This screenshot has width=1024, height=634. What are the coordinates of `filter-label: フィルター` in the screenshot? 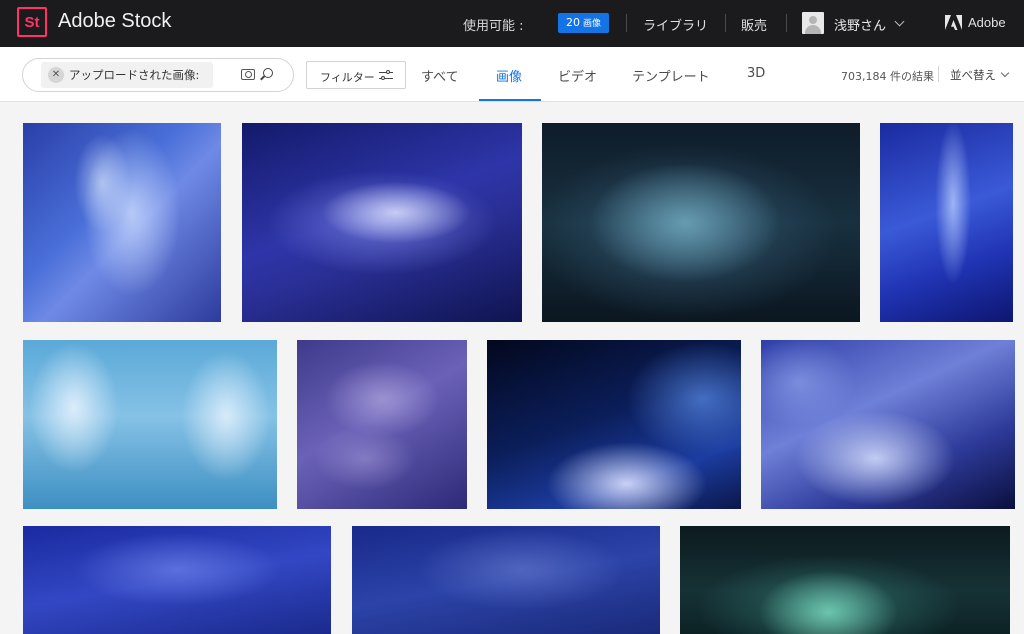 It's located at (347, 77).